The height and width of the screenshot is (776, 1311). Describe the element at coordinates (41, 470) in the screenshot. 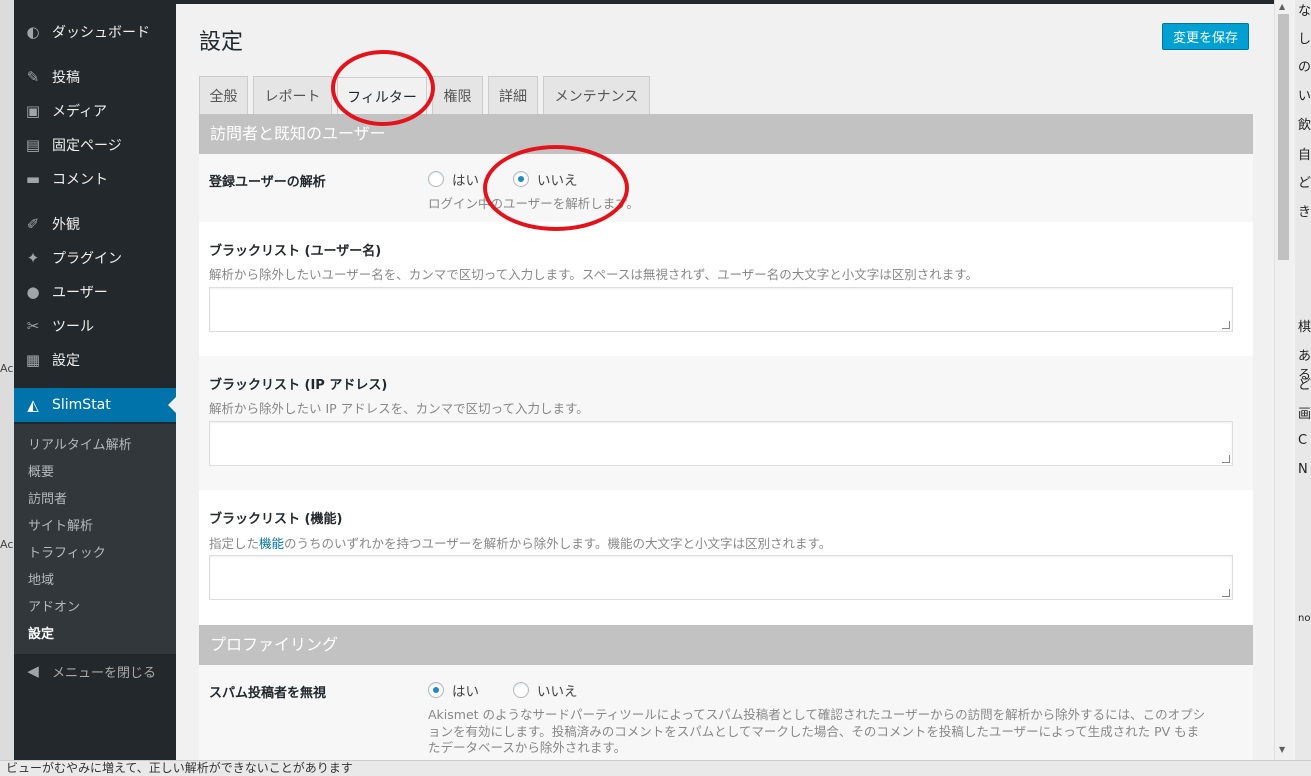

I see `submenu-item-overview: 概要` at that location.